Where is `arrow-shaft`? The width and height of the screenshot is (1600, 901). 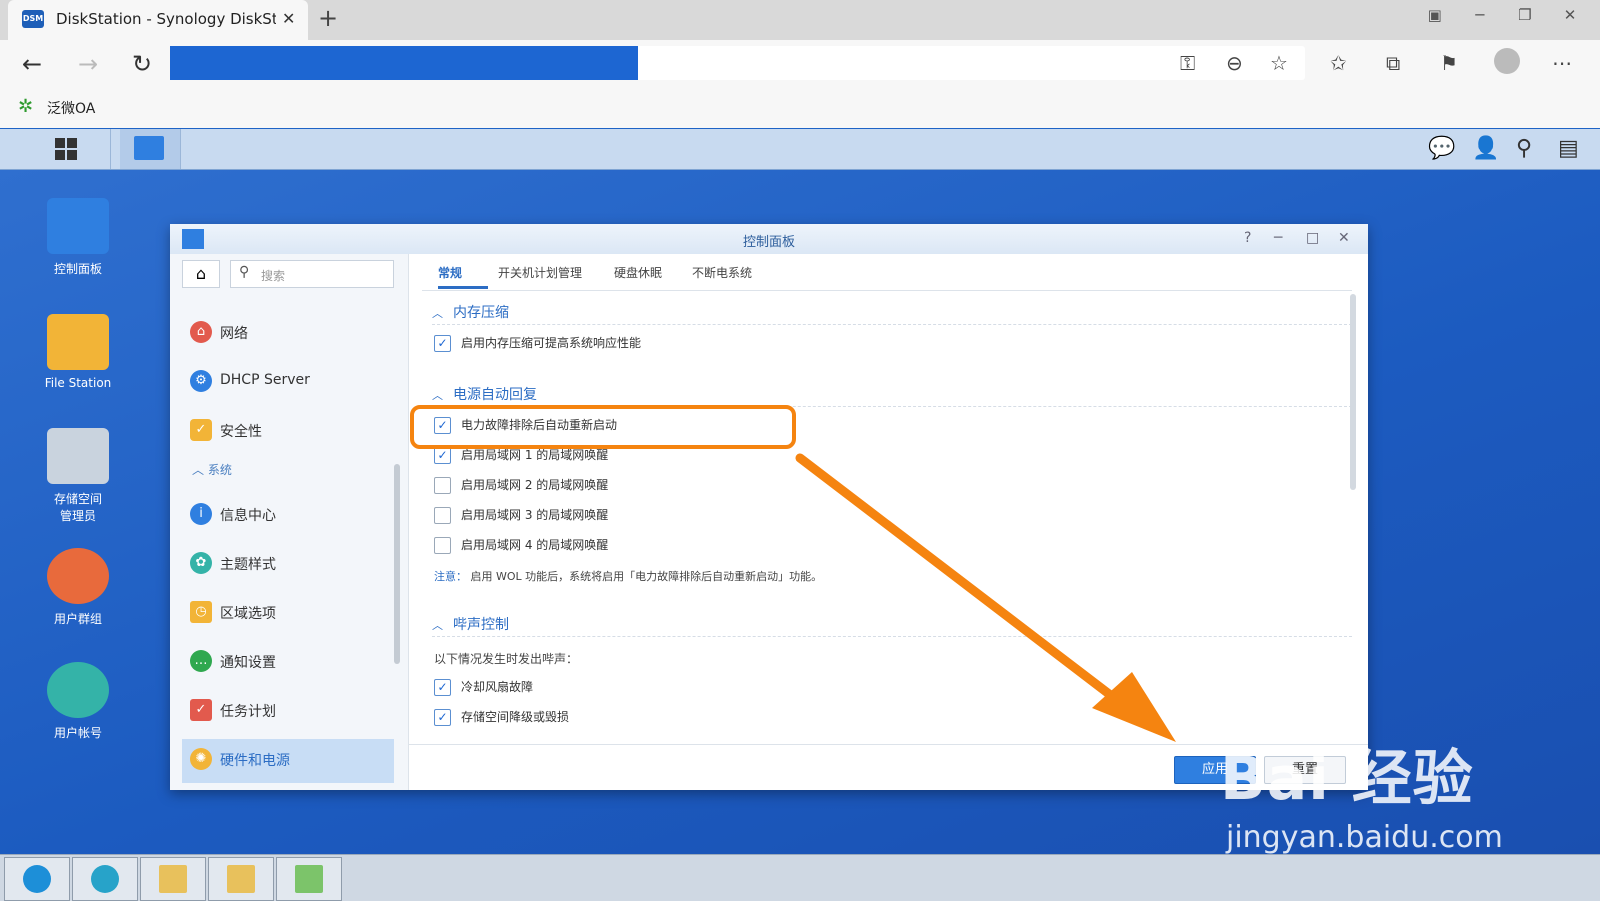
arrow-shaft is located at coordinates (965, 584).